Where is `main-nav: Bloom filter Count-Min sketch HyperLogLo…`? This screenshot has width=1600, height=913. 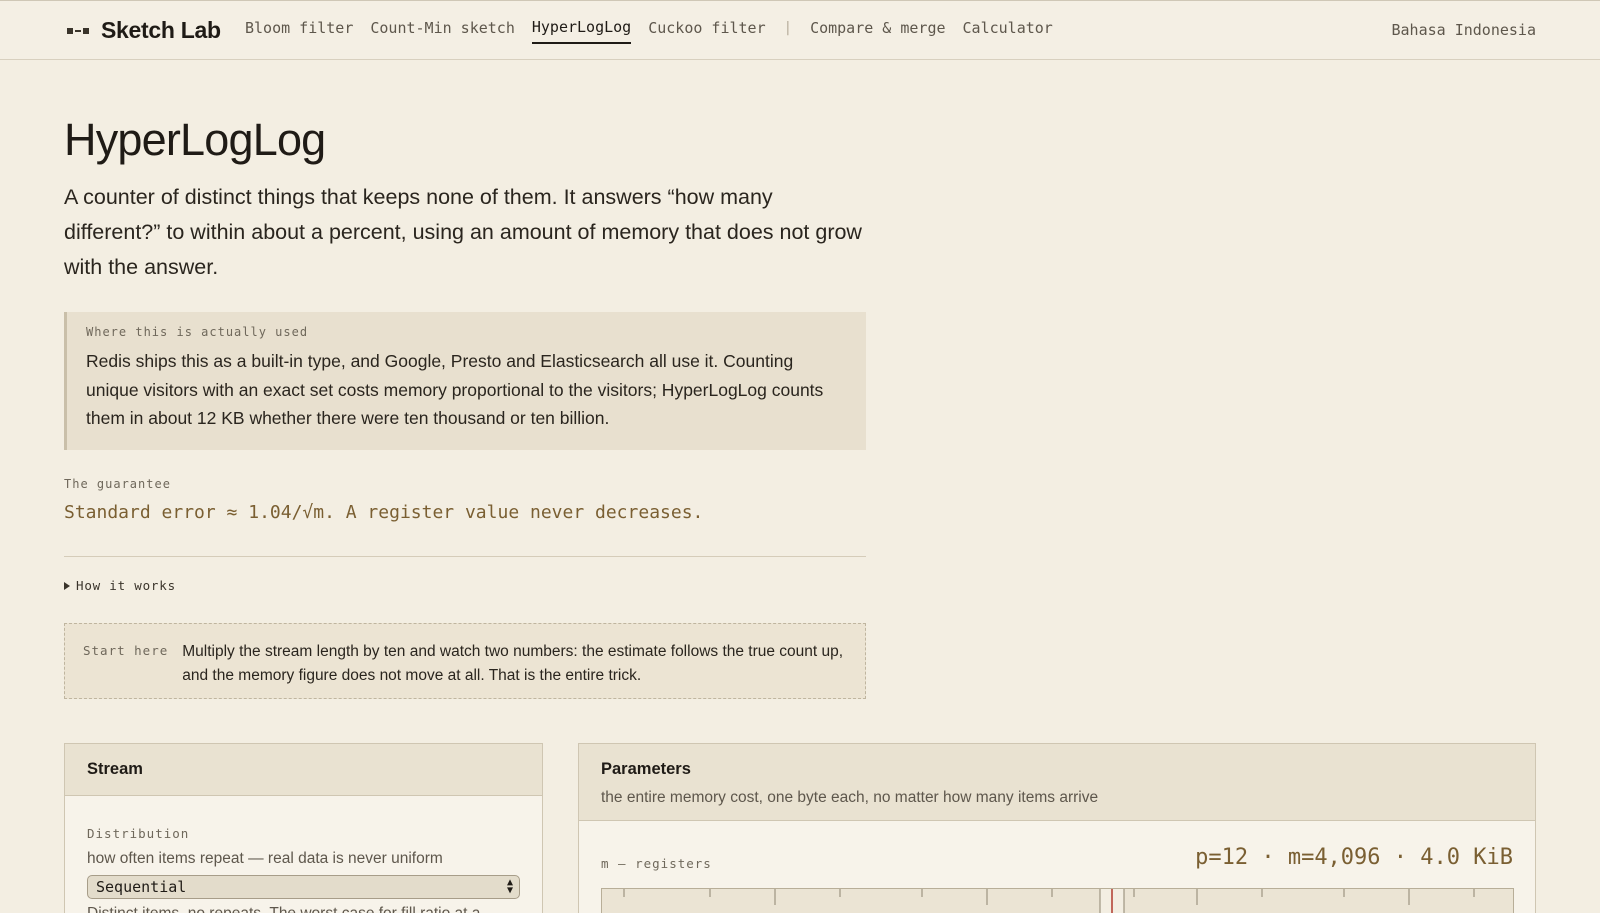 main-nav: Bloom filter Count-Min sketch HyperLogLo… is located at coordinates (657, 31).